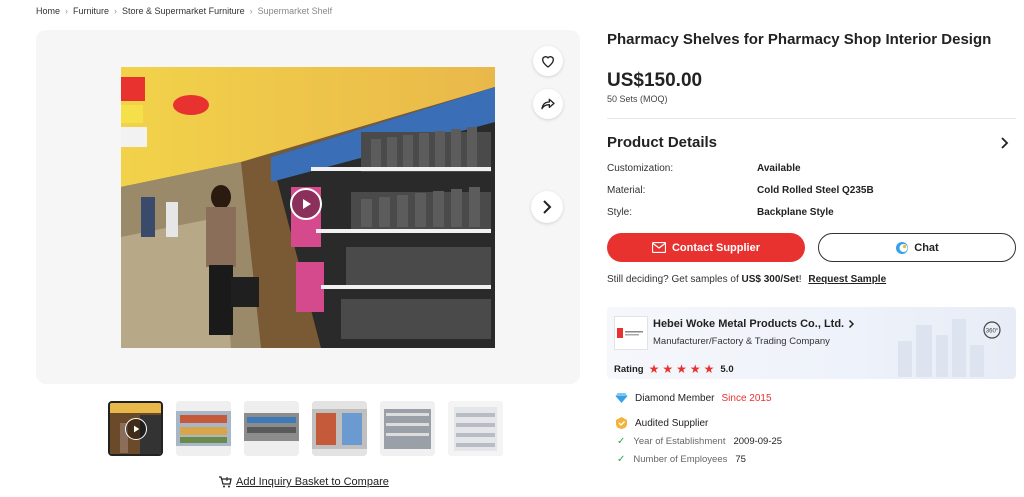 The image size is (1024, 497). Describe the element at coordinates (655, 80) in the screenshot. I see `product-price: US$150.00` at that location.